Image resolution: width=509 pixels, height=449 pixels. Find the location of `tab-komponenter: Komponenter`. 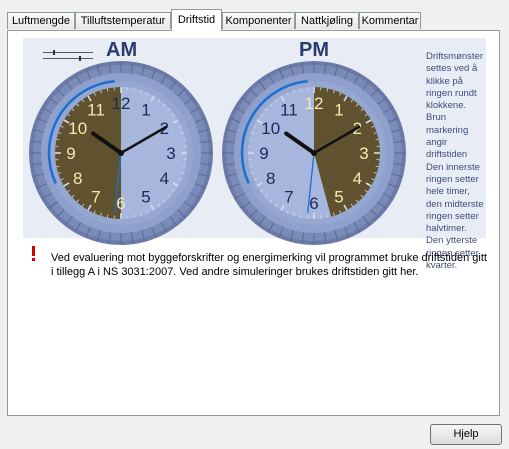

tab-komponenter: Komponenter is located at coordinates (258, 20).